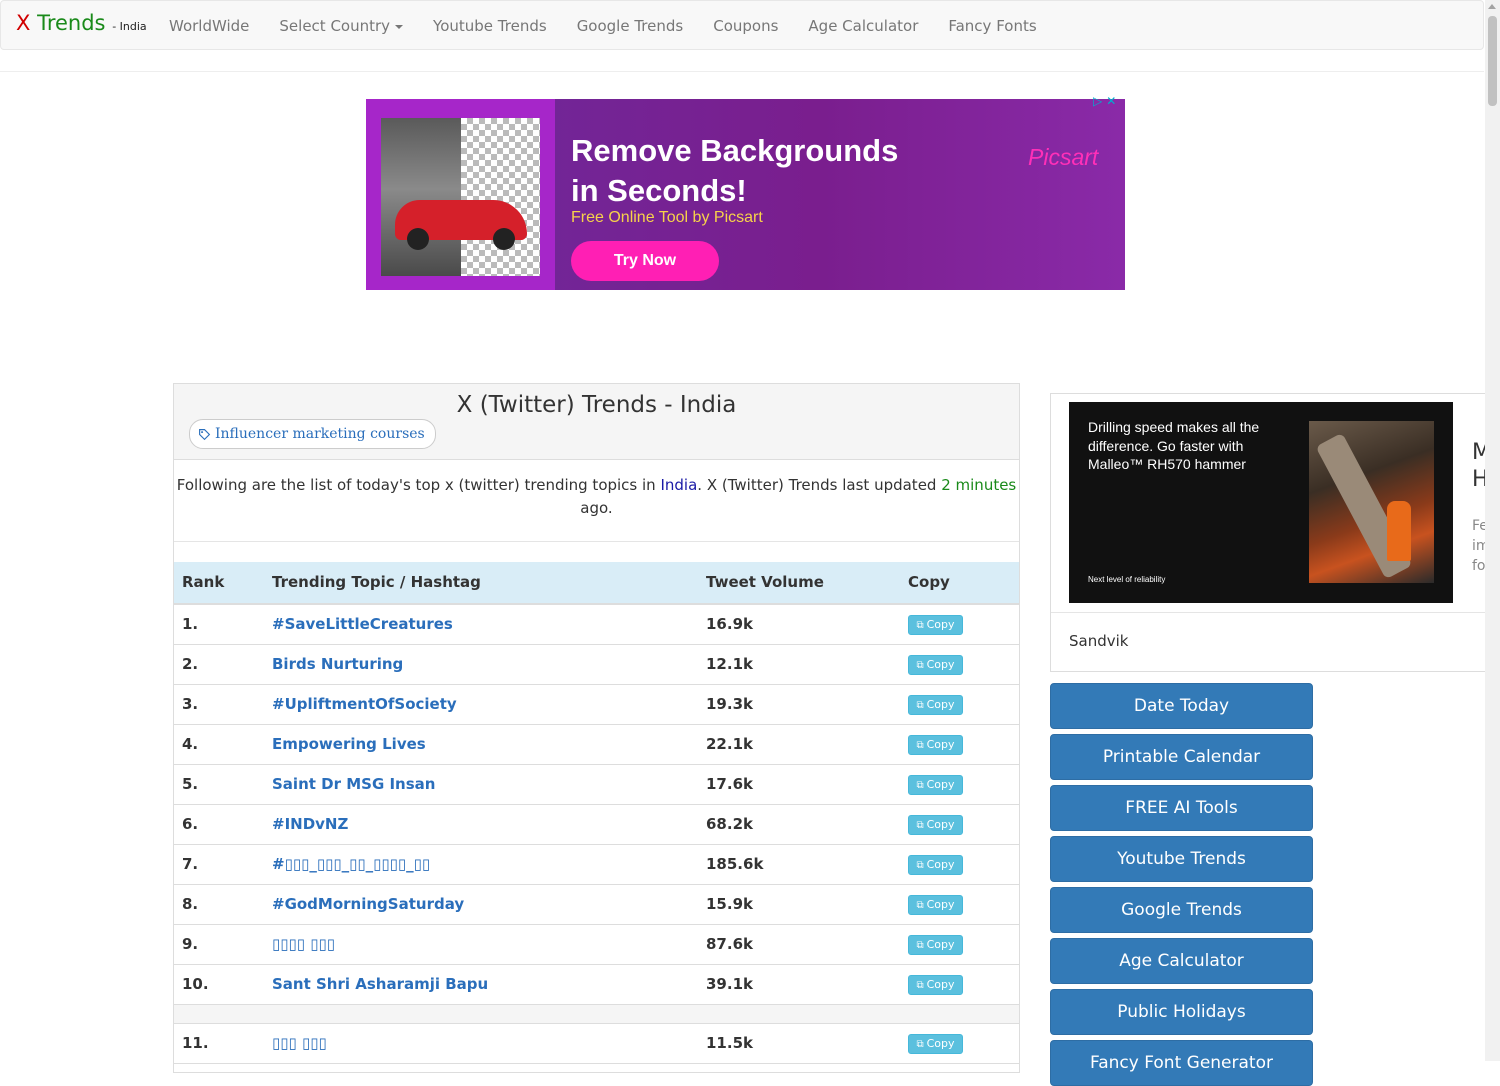 The height and width of the screenshot is (1086, 1500). I want to click on row-volume: 19.3k, so click(729, 704).